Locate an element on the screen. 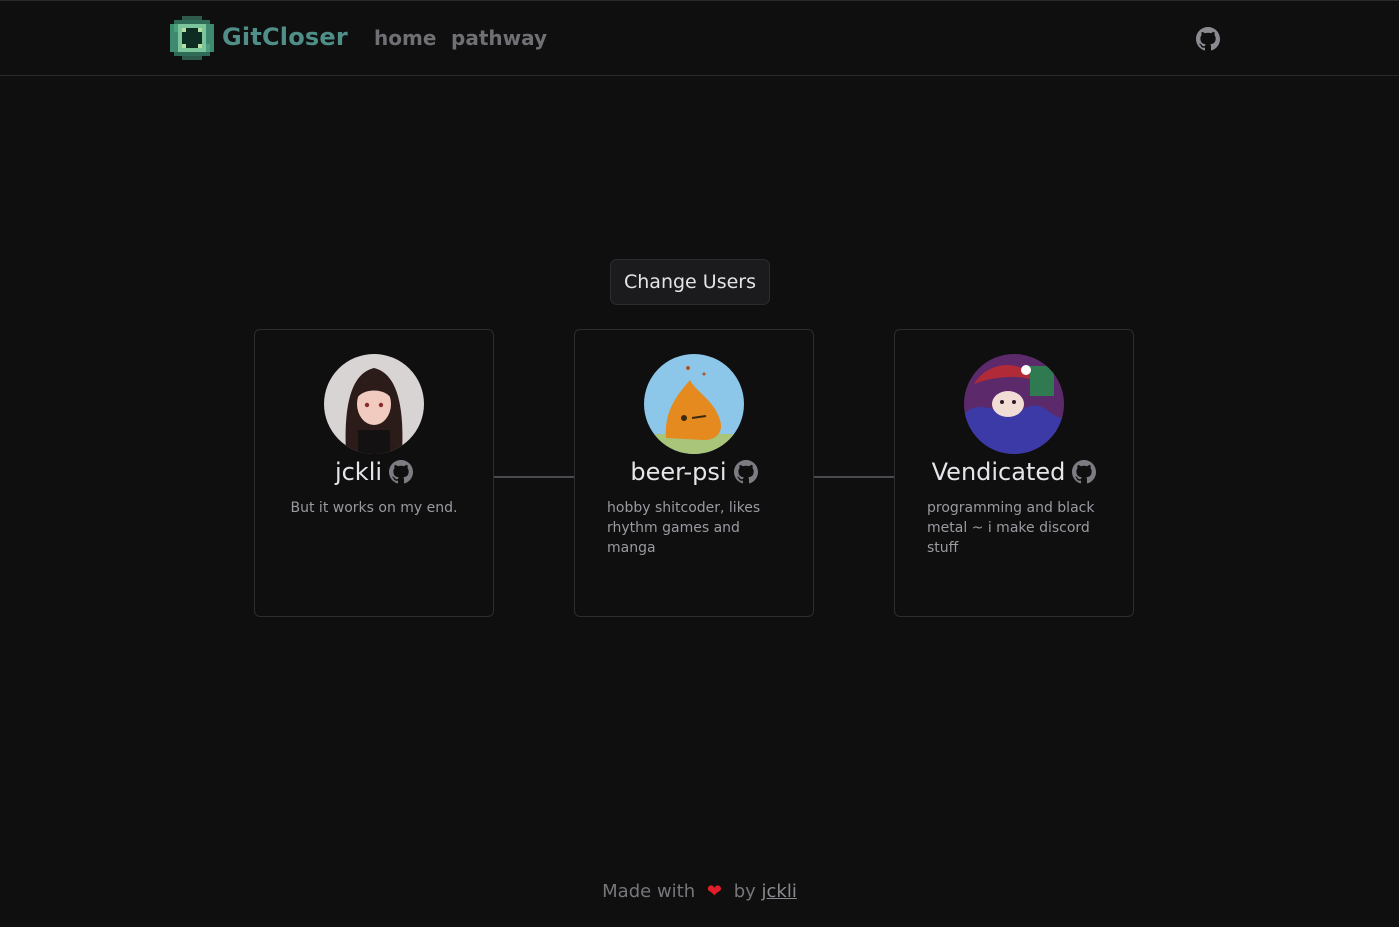  user-name: beer-psi is located at coordinates (678, 472).